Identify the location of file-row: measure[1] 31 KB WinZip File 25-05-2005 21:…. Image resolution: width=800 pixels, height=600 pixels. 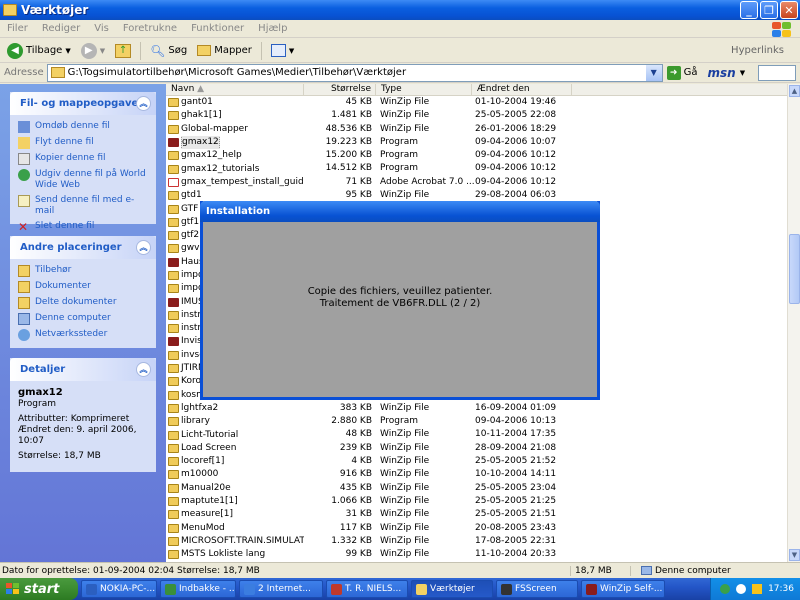
(476, 514).